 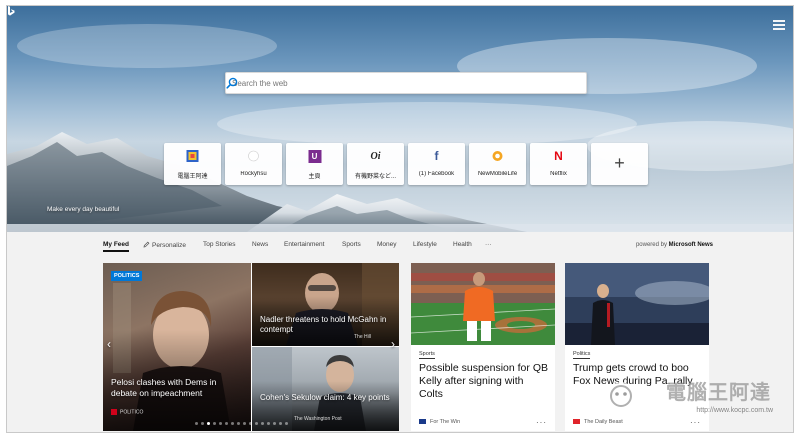 I want to click on oi-icon: Oi, so click(x=375, y=156).